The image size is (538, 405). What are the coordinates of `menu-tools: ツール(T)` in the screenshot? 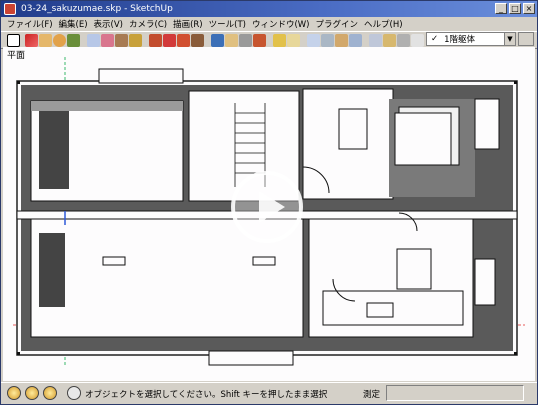 It's located at (227, 24).